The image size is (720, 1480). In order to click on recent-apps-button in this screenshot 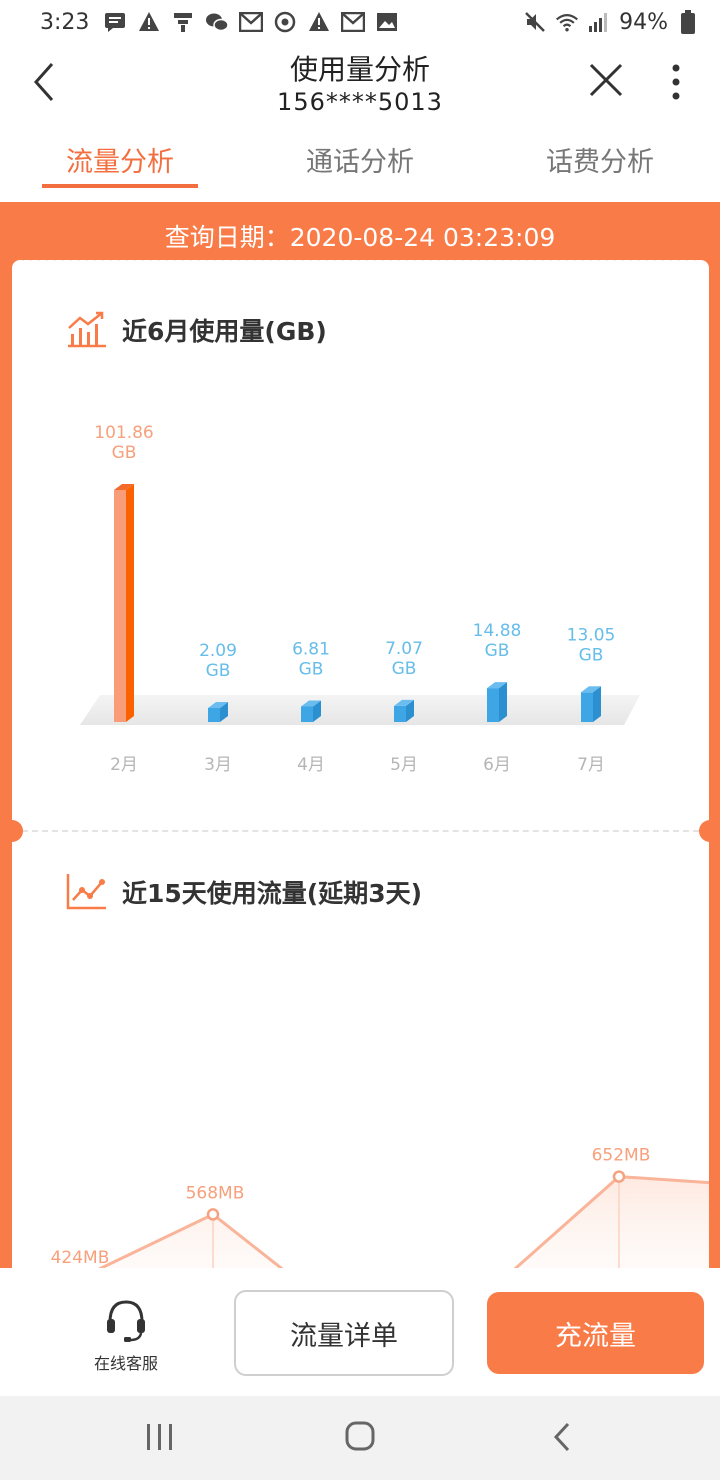, I will do `click(160, 1438)`.